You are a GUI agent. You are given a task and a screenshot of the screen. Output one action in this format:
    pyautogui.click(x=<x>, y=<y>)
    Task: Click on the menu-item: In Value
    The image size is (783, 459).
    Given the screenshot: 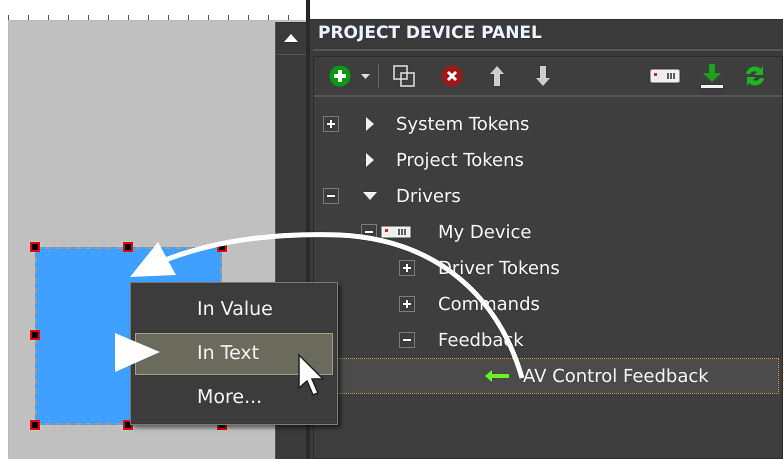 What is the action you would take?
    pyautogui.click(x=234, y=309)
    